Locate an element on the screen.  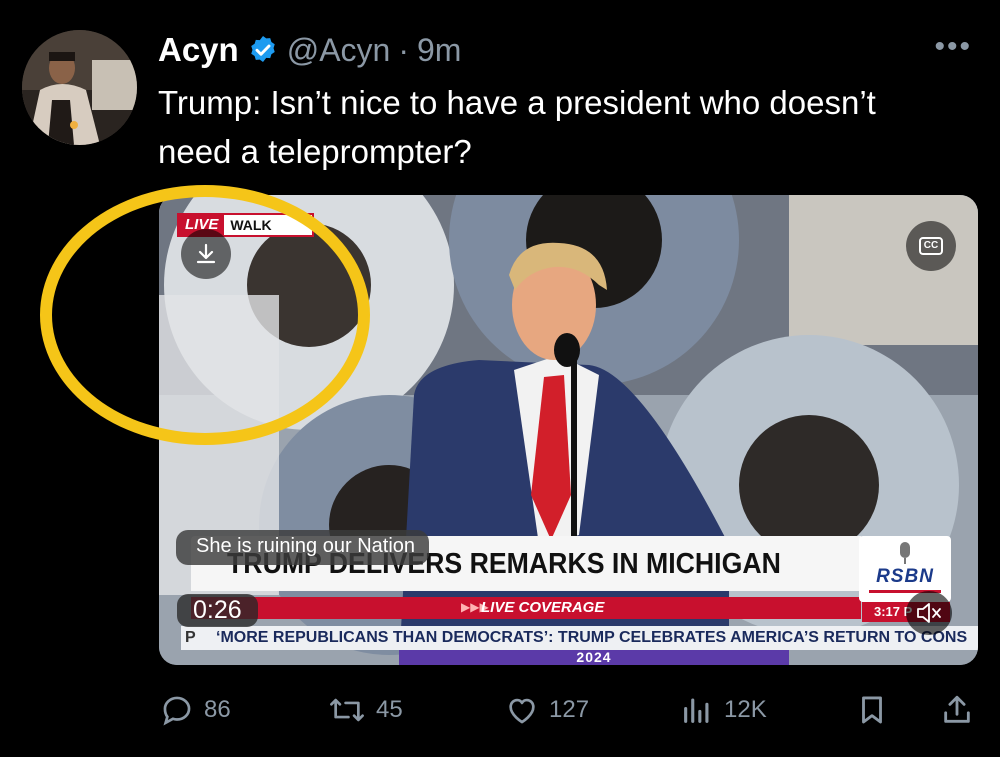
year-label: 2024 is located at coordinates (594, 657).